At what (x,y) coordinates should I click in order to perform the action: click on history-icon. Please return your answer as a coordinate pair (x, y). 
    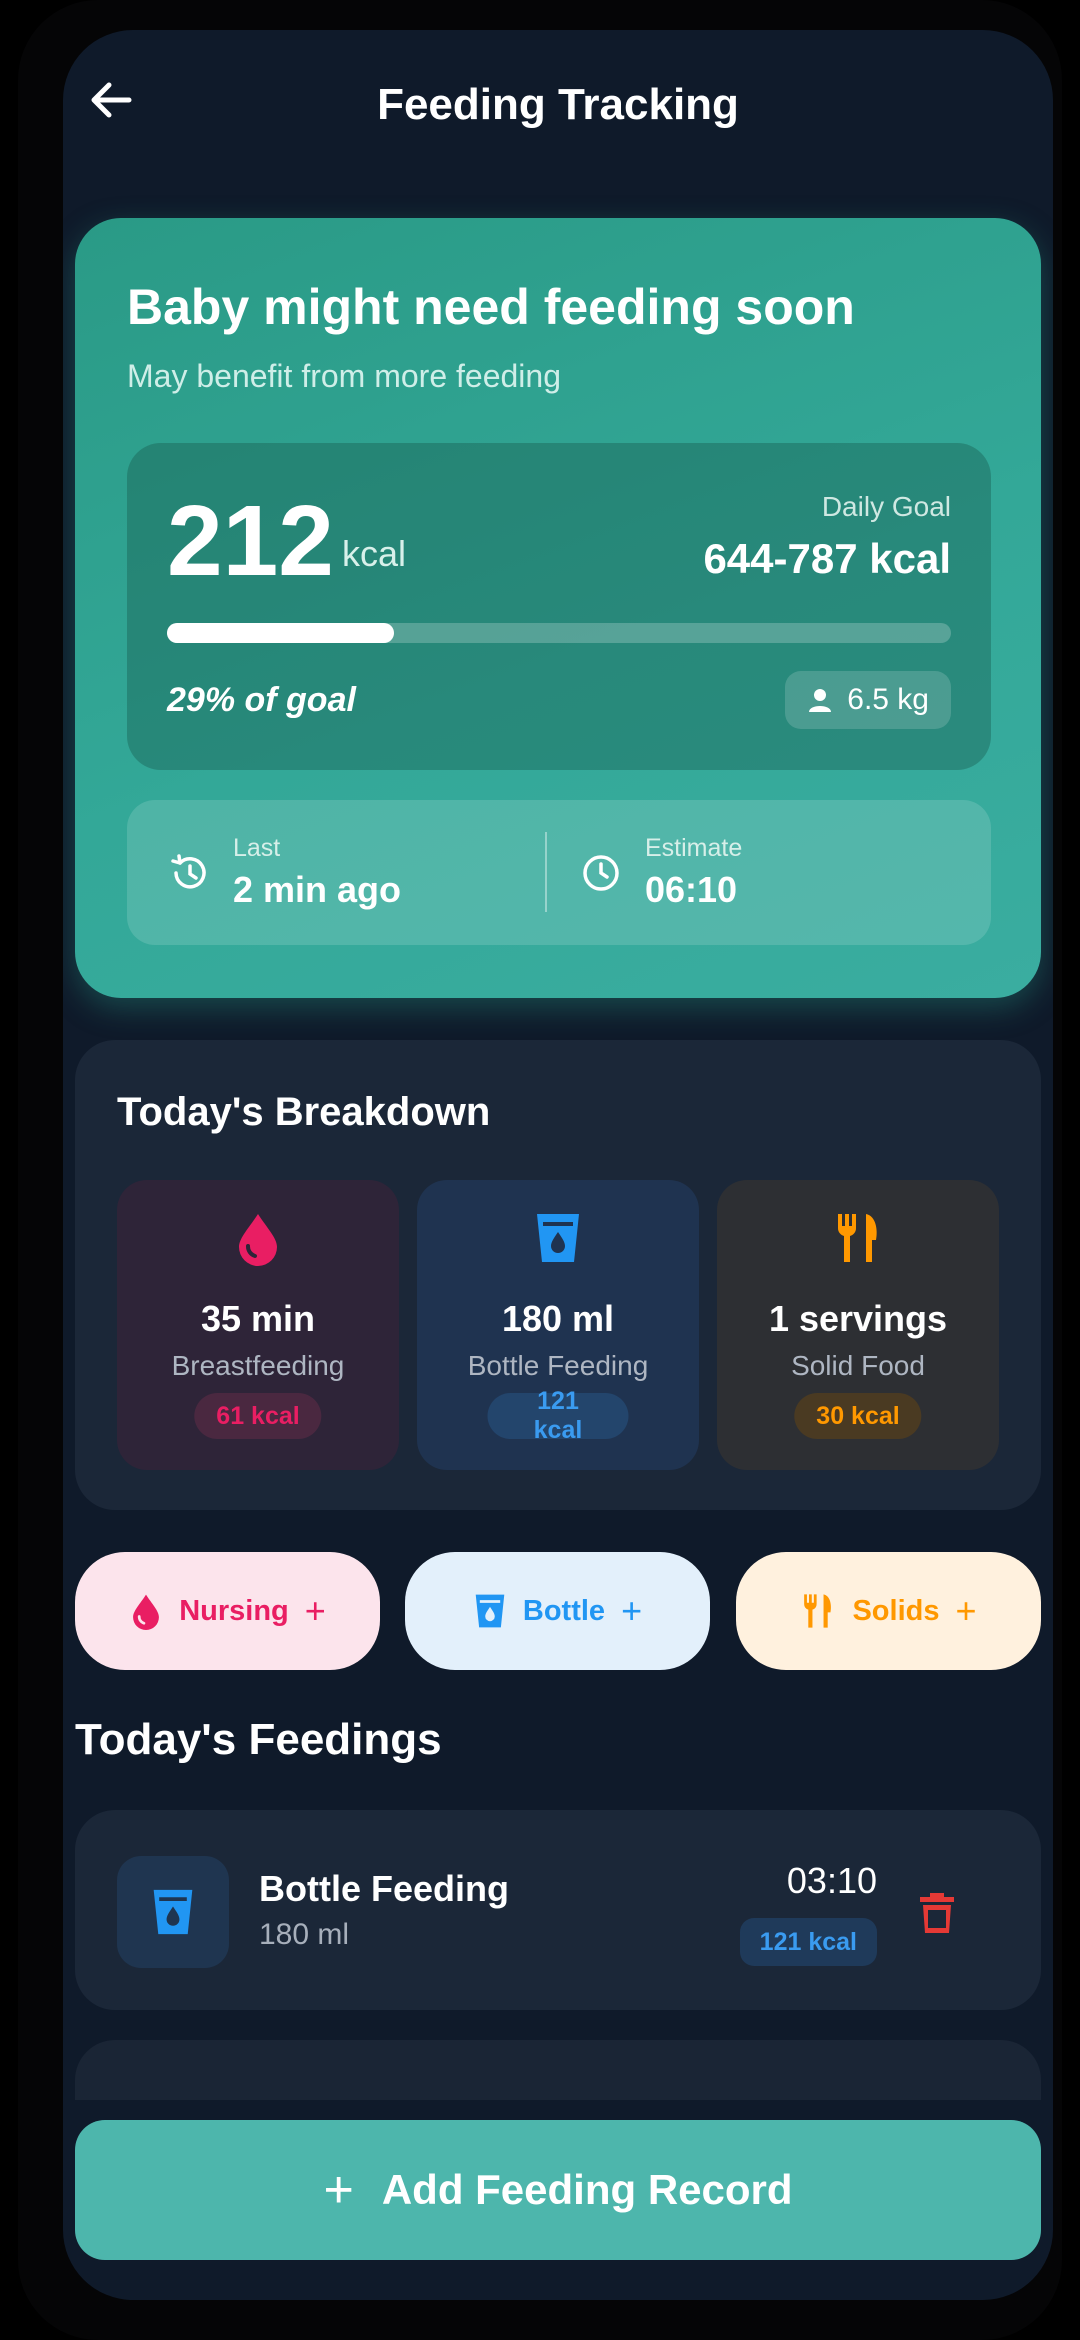
    Looking at the image, I should click on (188, 871).